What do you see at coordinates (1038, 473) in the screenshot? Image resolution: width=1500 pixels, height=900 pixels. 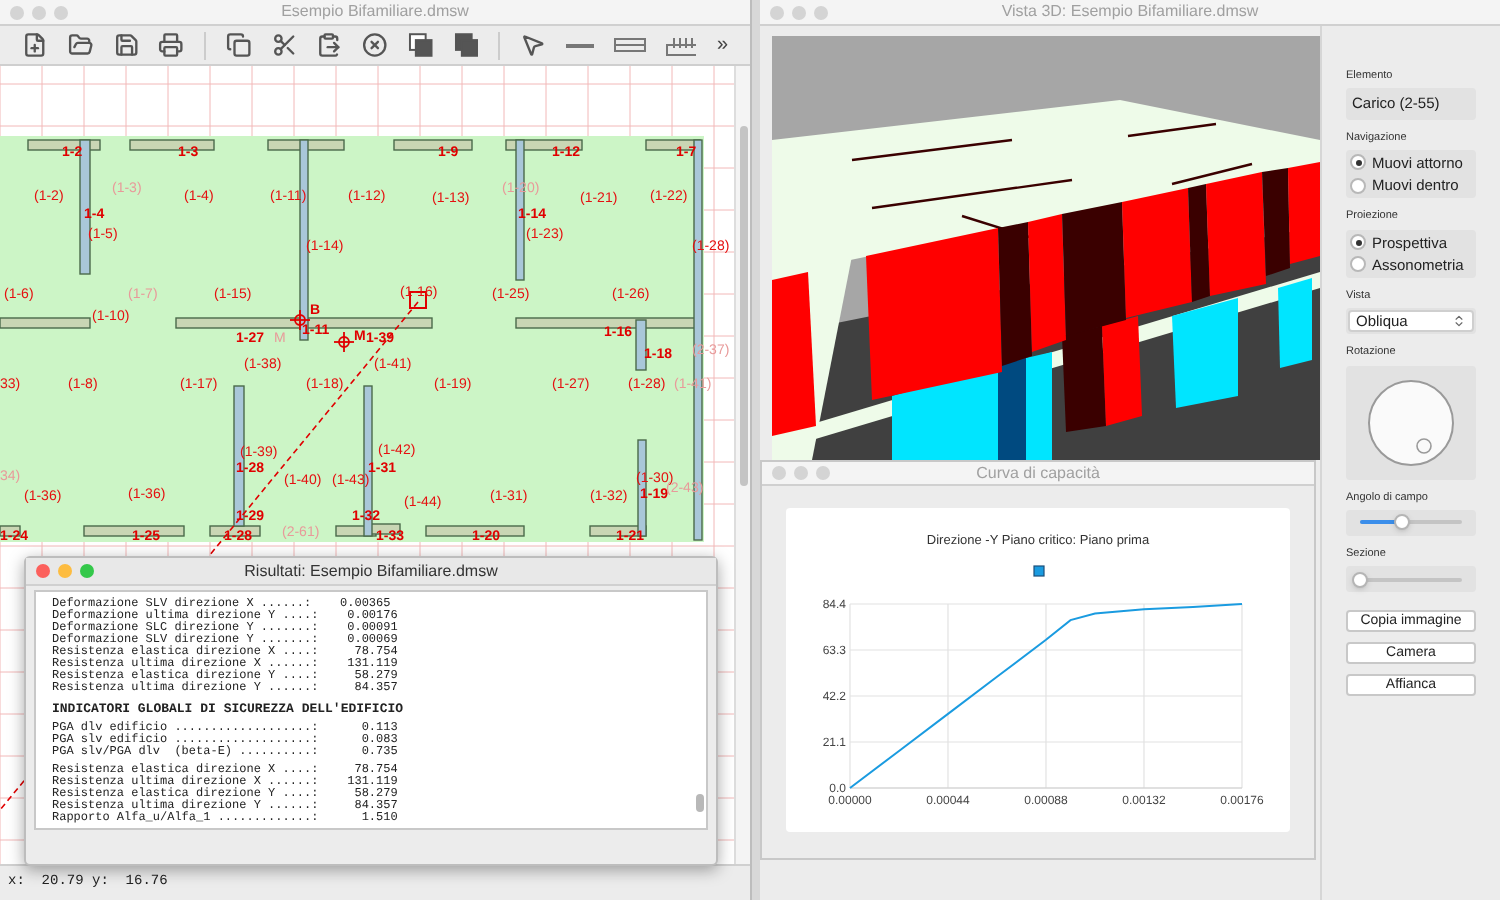 I see `window-title: Curva di capacità` at bounding box center [1038, 473].